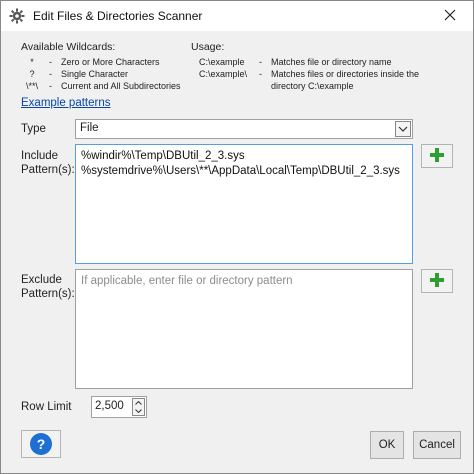  I want to click on help-button: ?, so click(41, 444).